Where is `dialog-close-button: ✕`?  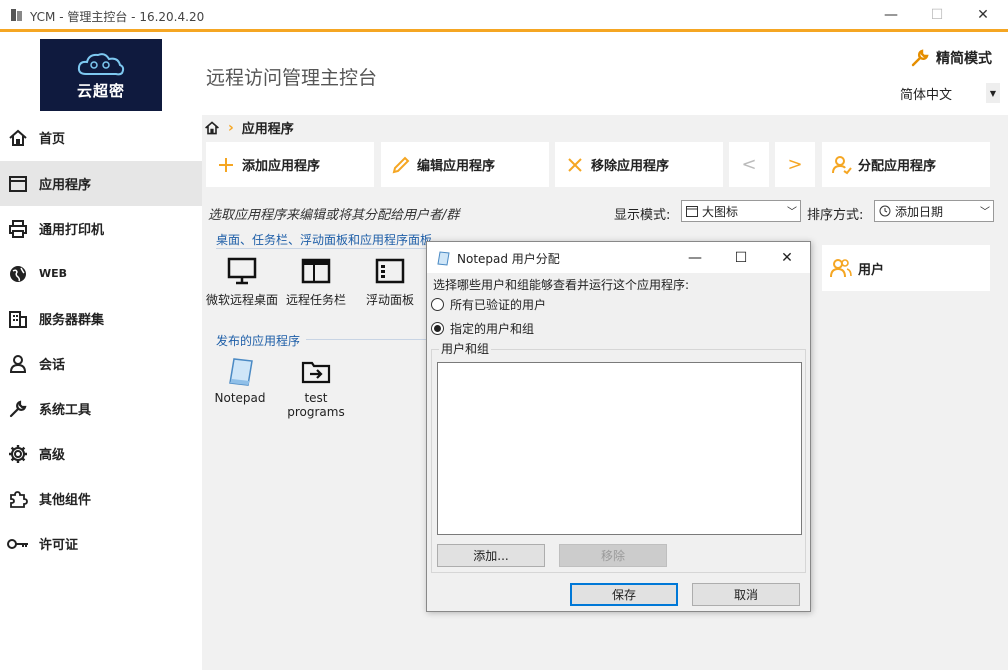
dialog-close-button: ✕ is located at coordinates (787, 257).